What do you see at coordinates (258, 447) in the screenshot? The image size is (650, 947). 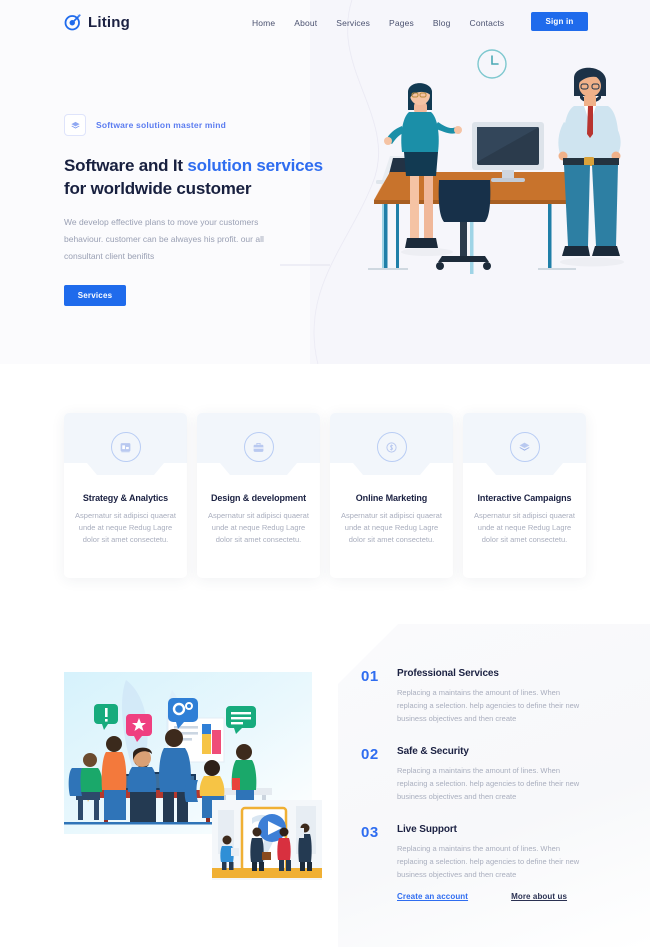 I see `briefcase-icon` at bounding box center [258, 447].